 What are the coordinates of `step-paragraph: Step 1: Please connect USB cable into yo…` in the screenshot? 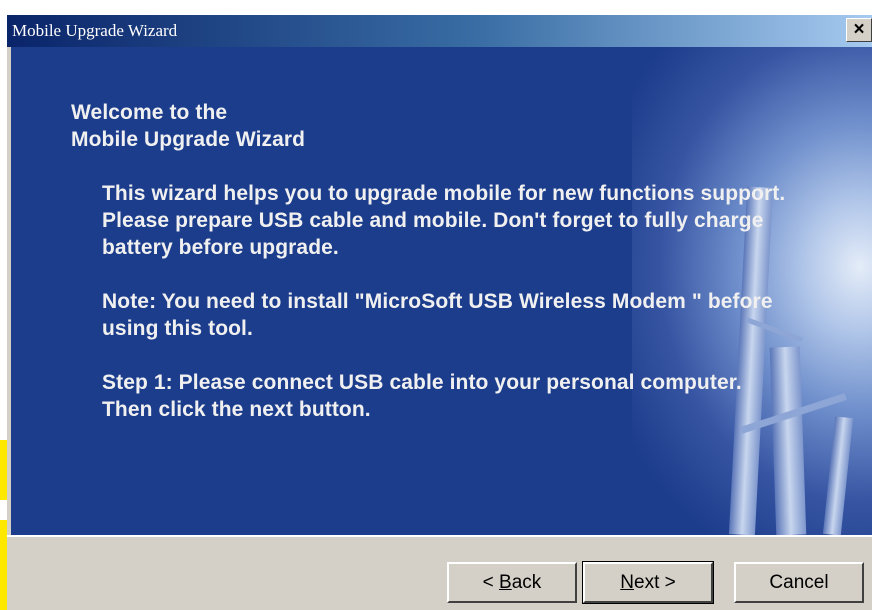 It's located at (422, 396).